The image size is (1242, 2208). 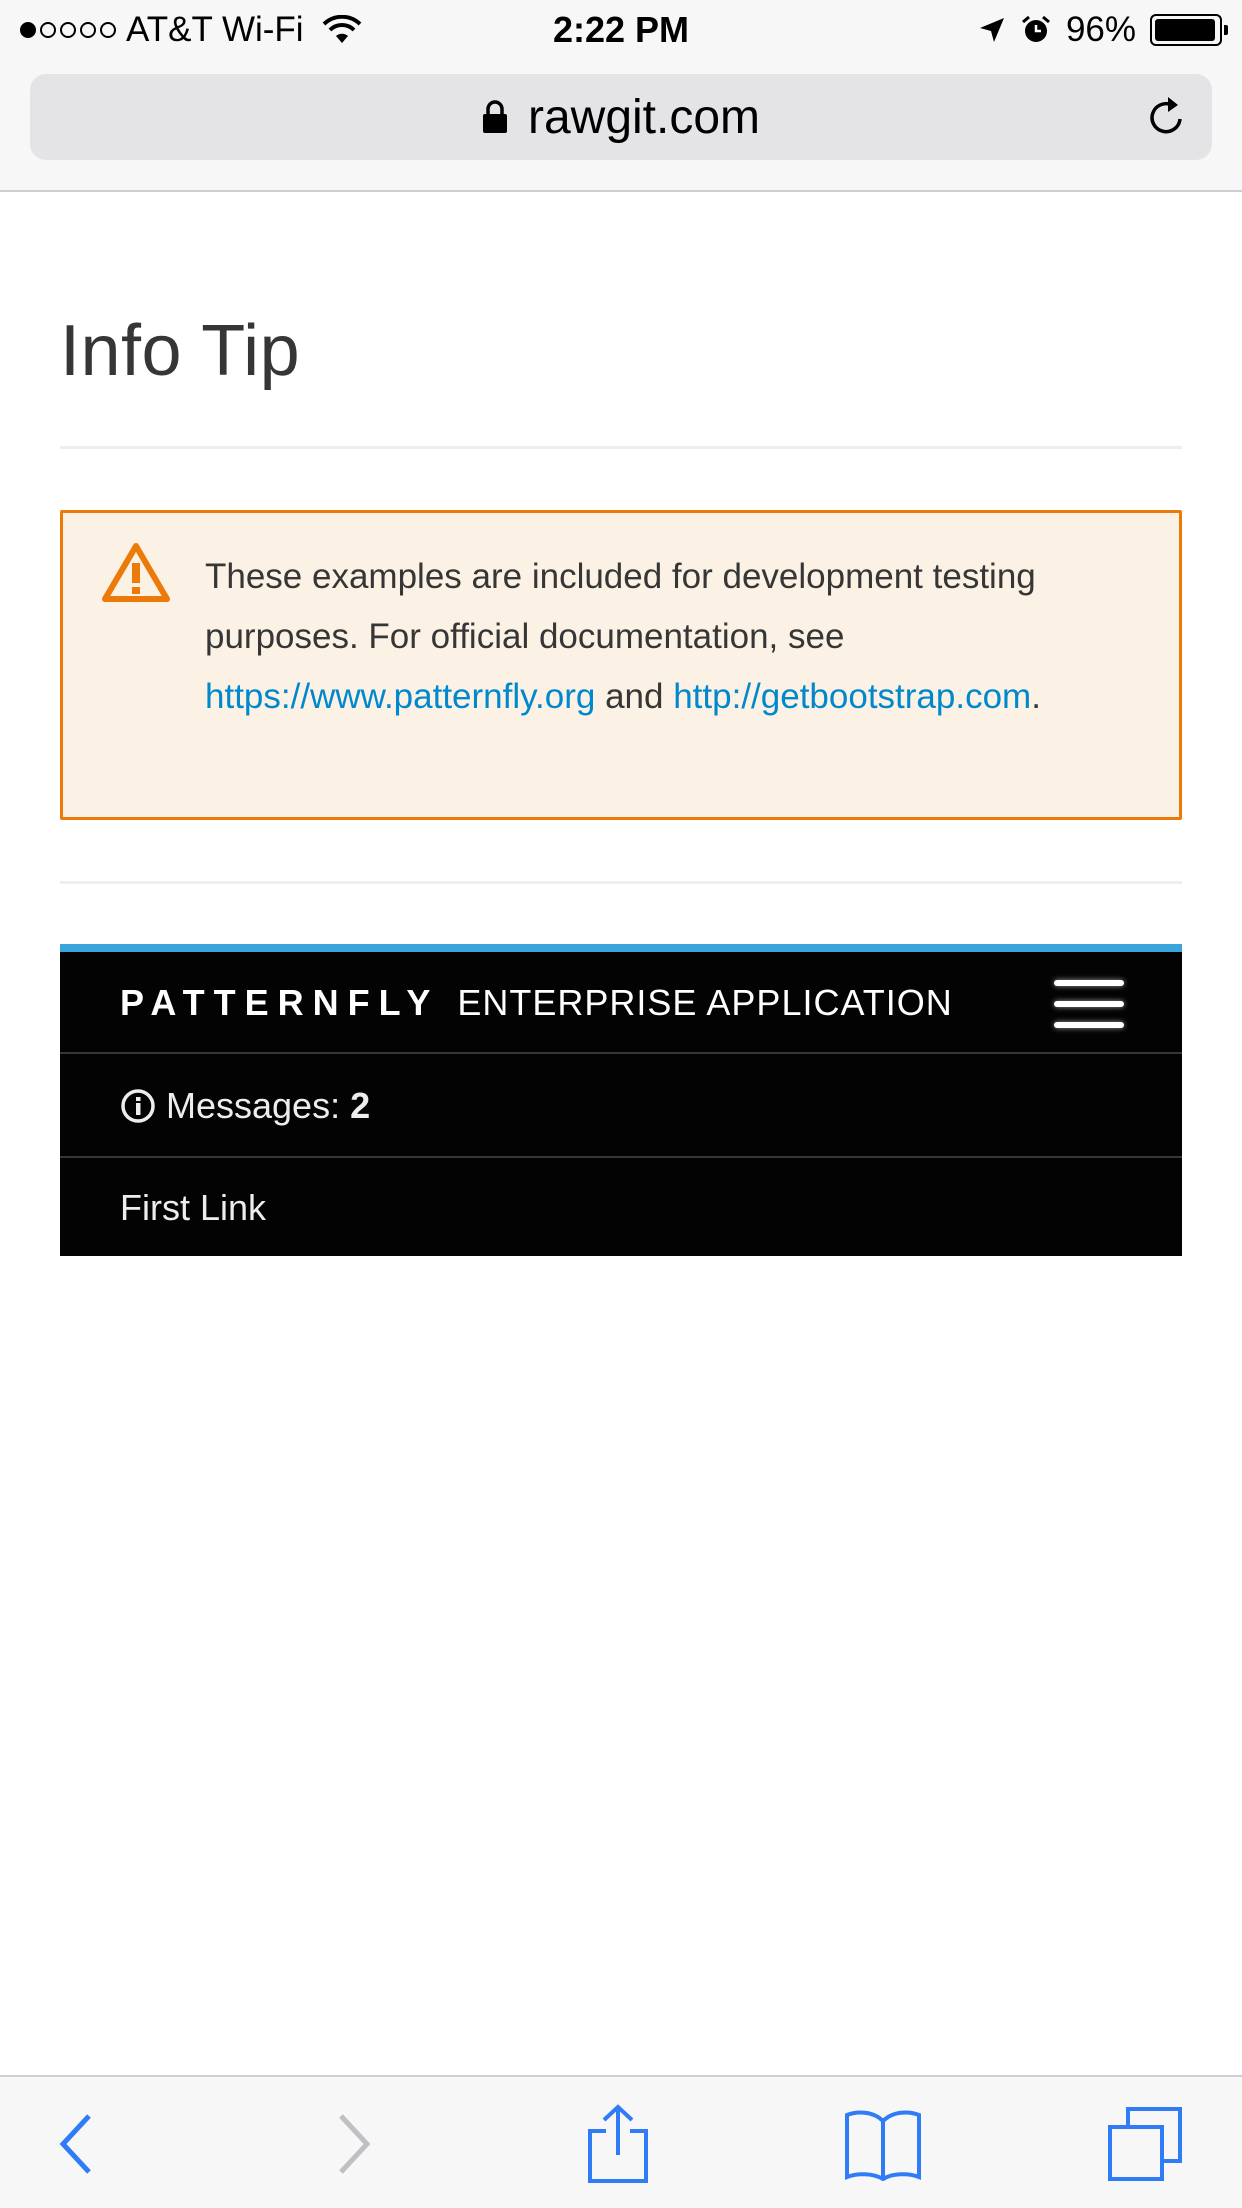 I want to click on url-display: rawgit.com, so click(x=621, y=117).